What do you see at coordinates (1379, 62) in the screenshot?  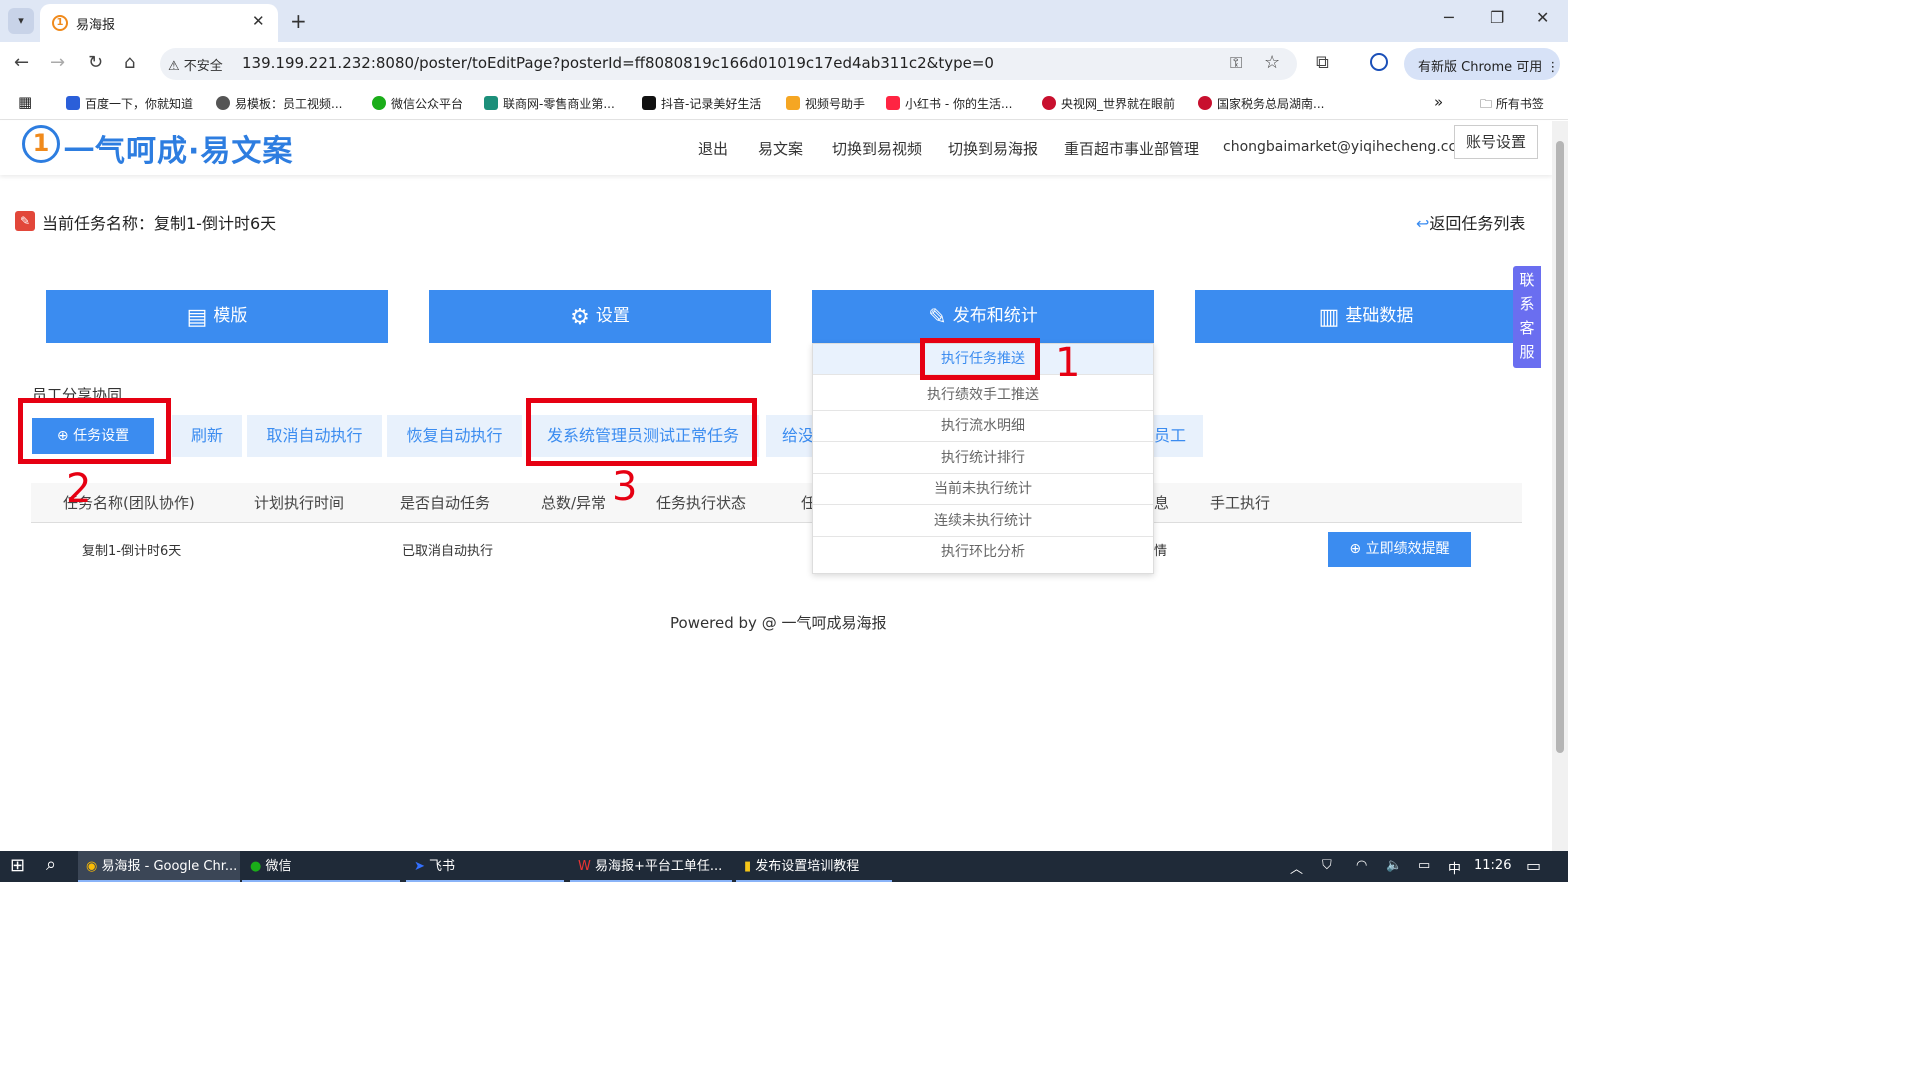 I see `profile-avatar-icon` at bounding box center [1379, 62].